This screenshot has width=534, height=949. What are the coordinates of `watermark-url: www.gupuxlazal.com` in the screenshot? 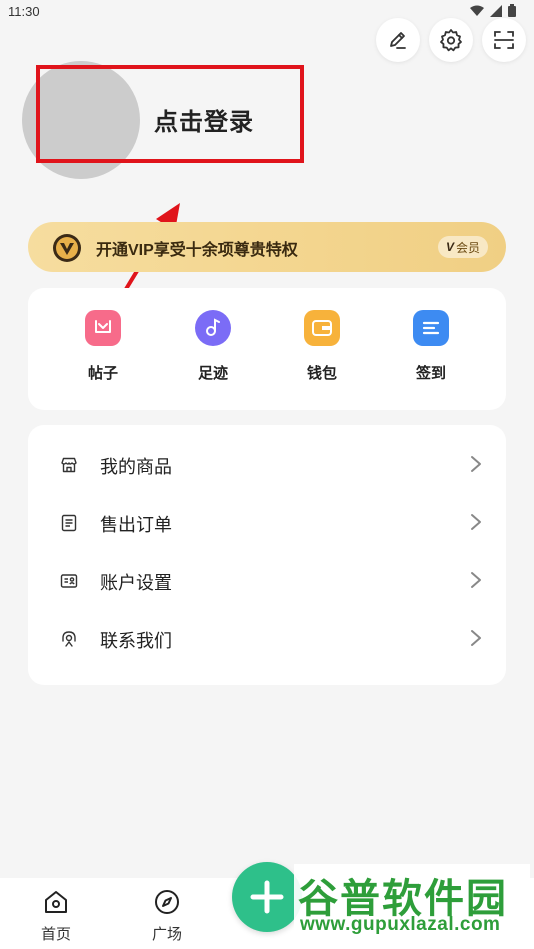 It's located at (400, 924).